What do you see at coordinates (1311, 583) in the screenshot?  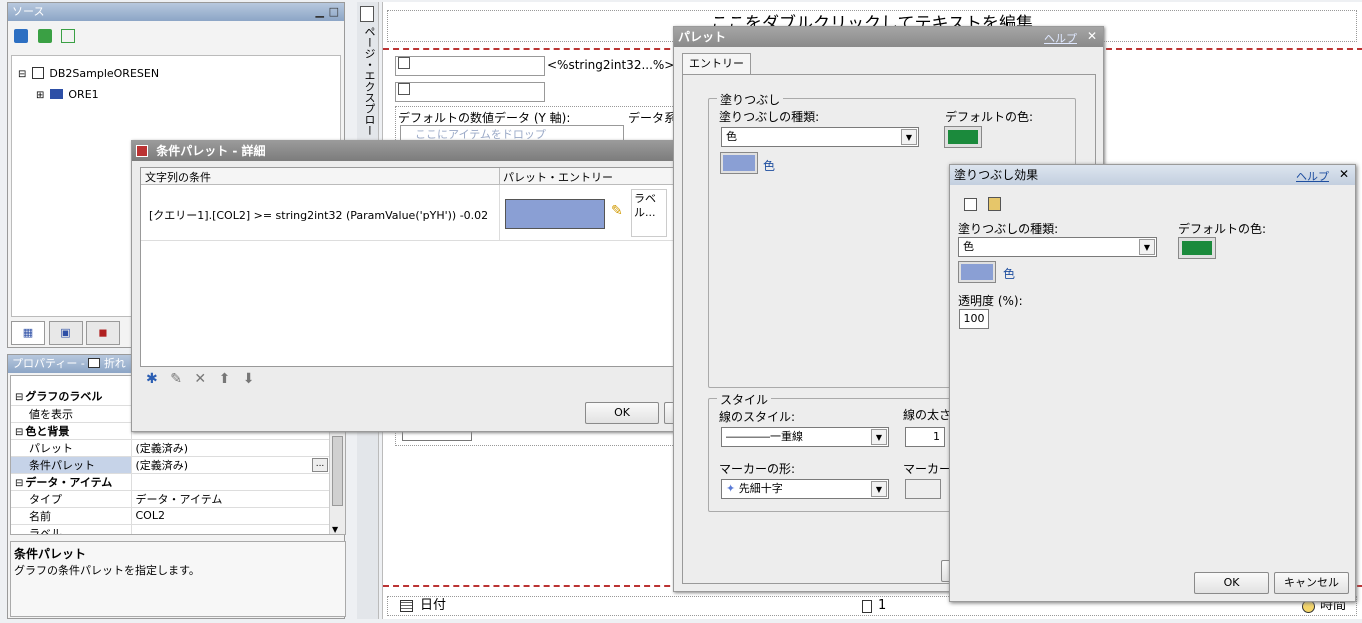 I see `fe-cancel-button: キャンセル` at bounding box center [1311, 583].